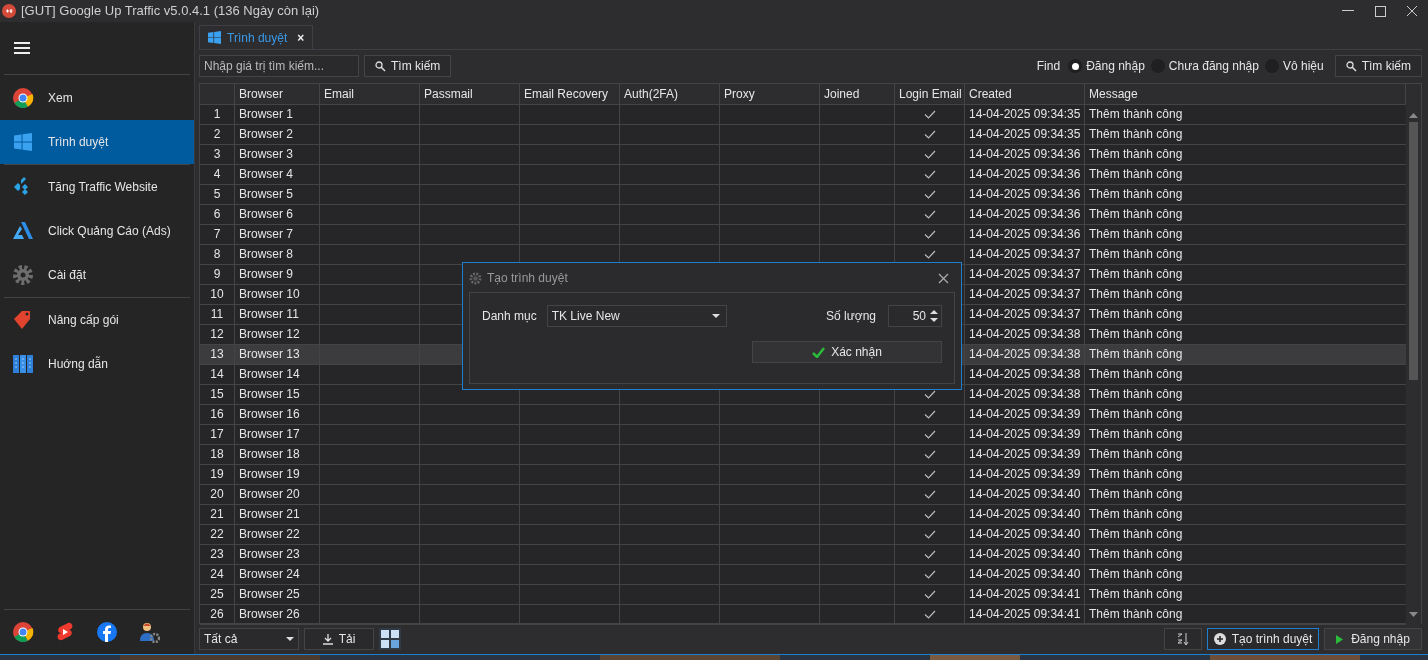 This screenshot has width=1428, height=660. Describe the element at coordinates (277, 414) in the screenshot. I see `table-cell: Browser 16` at that location.